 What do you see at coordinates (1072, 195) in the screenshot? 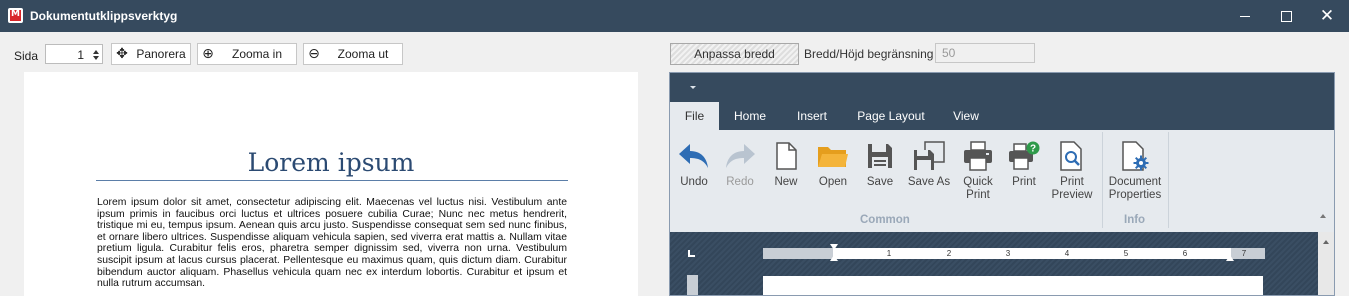
I see `print-preview-label-line2: Preview` at bounding box center [1072, 195].